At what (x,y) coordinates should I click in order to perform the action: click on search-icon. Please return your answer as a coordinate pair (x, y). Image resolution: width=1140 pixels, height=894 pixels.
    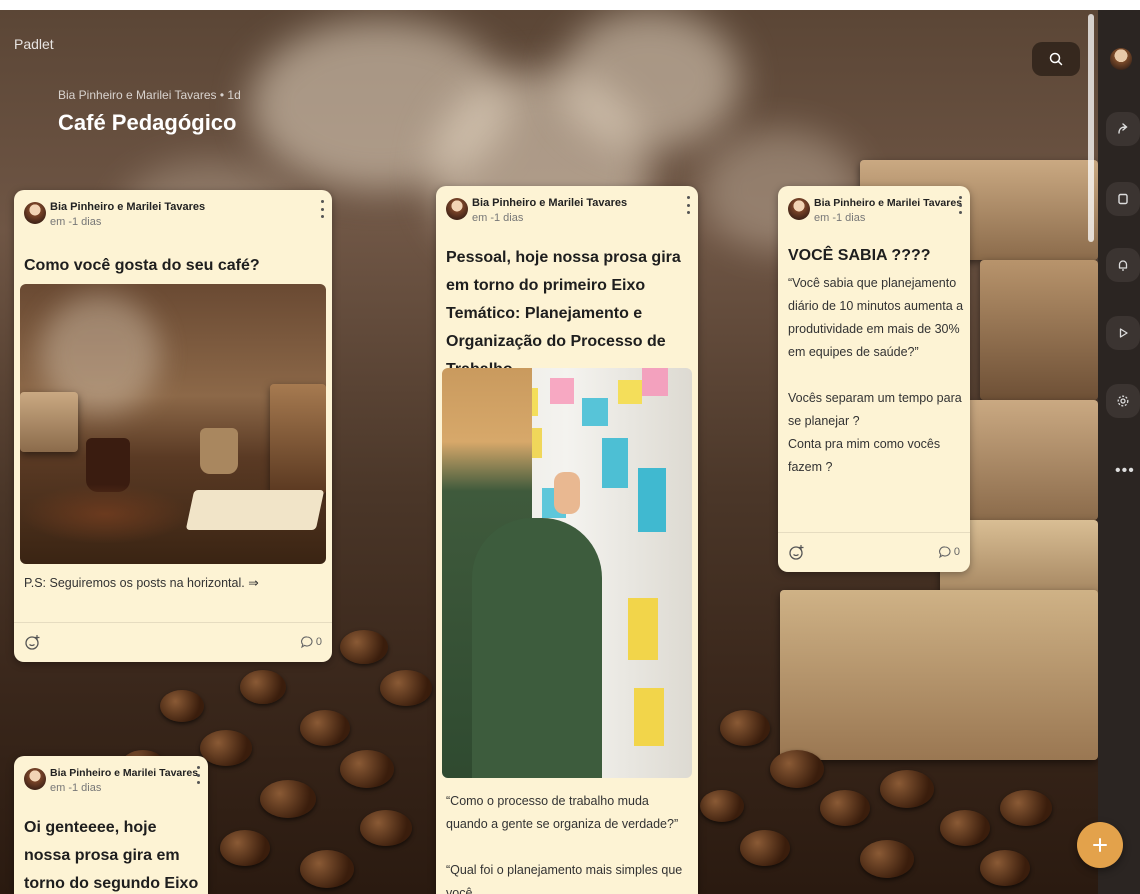
    Looking at the image, I should click on (1056, 59).